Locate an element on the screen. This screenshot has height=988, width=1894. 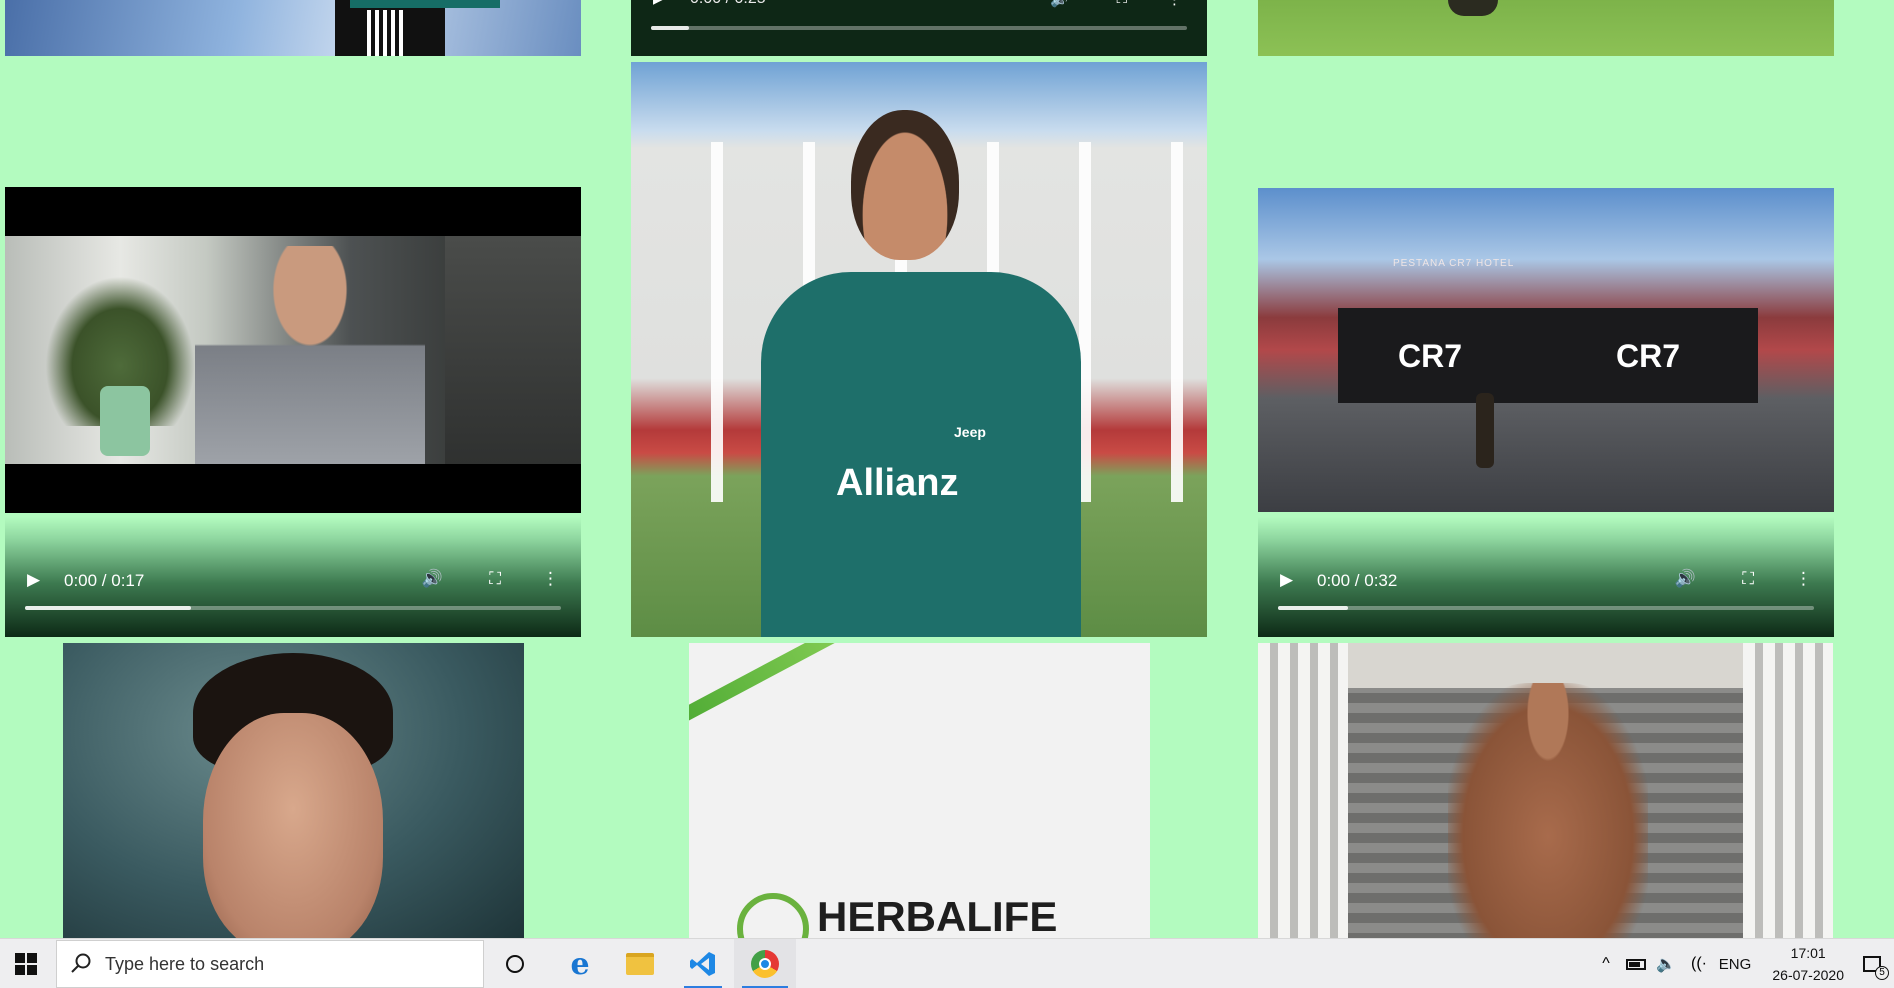
cr7-logo-right: CR7 is located at coordinates (1648, 356).